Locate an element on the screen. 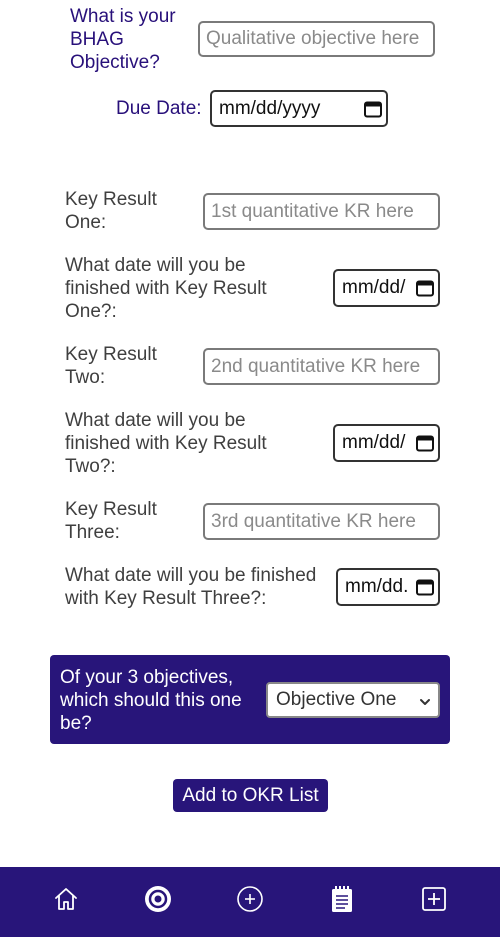 Image resolution: width=500 pixels, height=937 pixels. chevron-down-icon is located at coordinates (425, 700).